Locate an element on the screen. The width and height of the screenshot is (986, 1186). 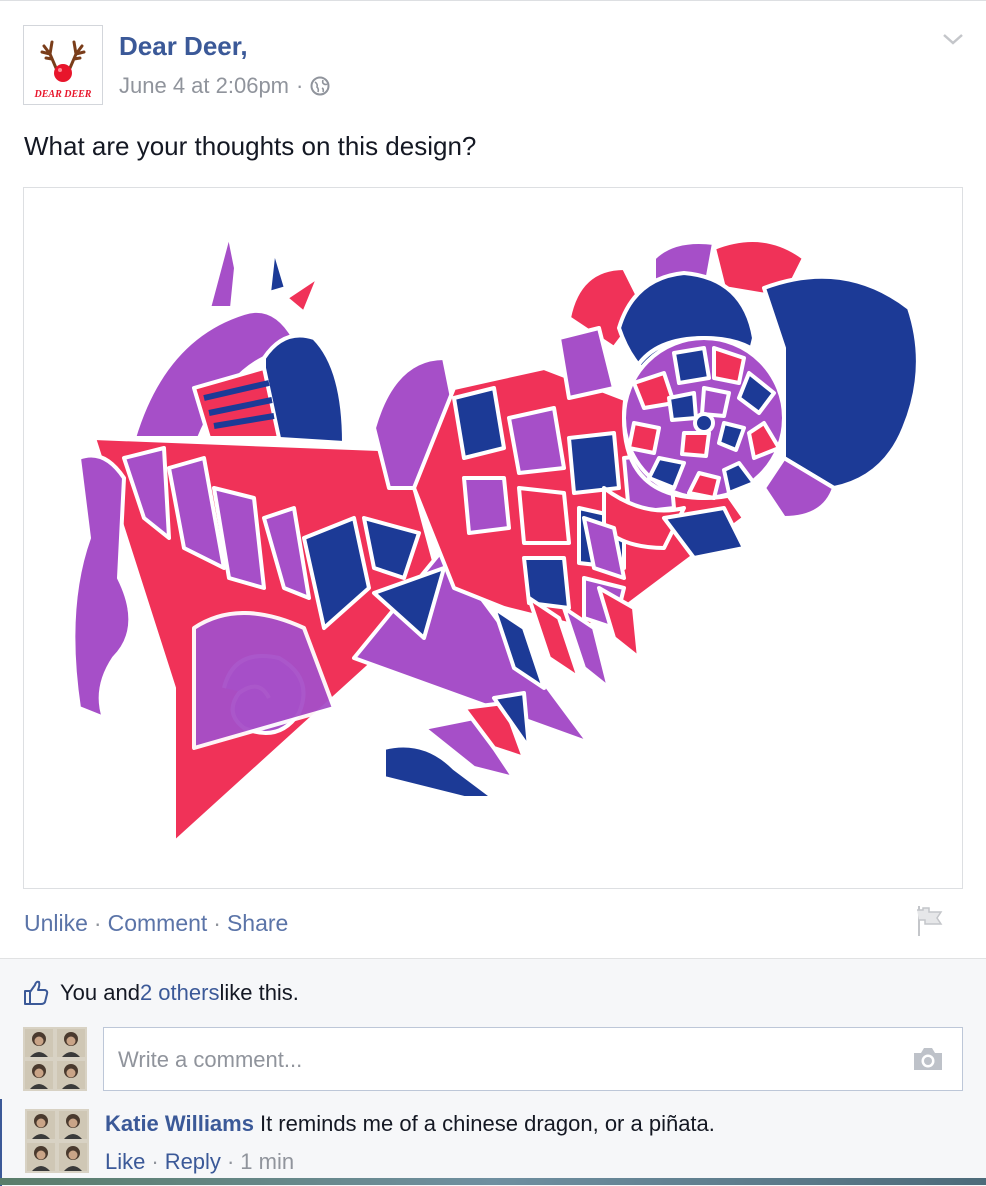
likes-suffix: like this. is located at coordinates (259, 992).